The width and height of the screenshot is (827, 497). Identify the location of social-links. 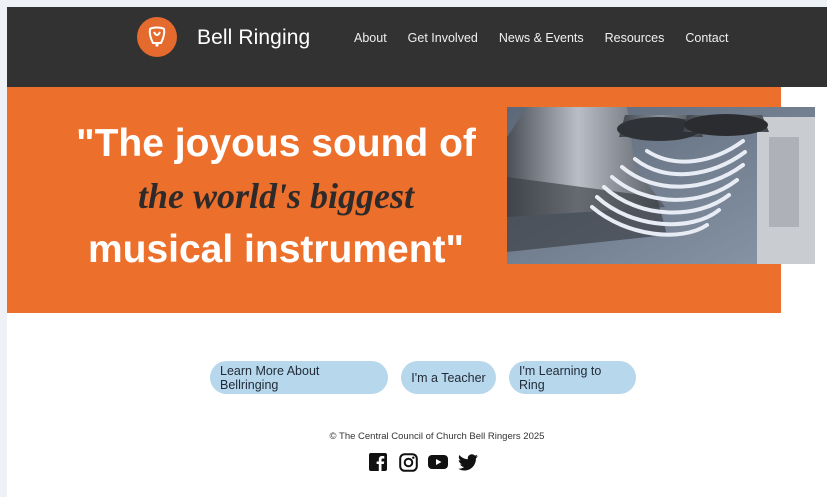
(423, 462).